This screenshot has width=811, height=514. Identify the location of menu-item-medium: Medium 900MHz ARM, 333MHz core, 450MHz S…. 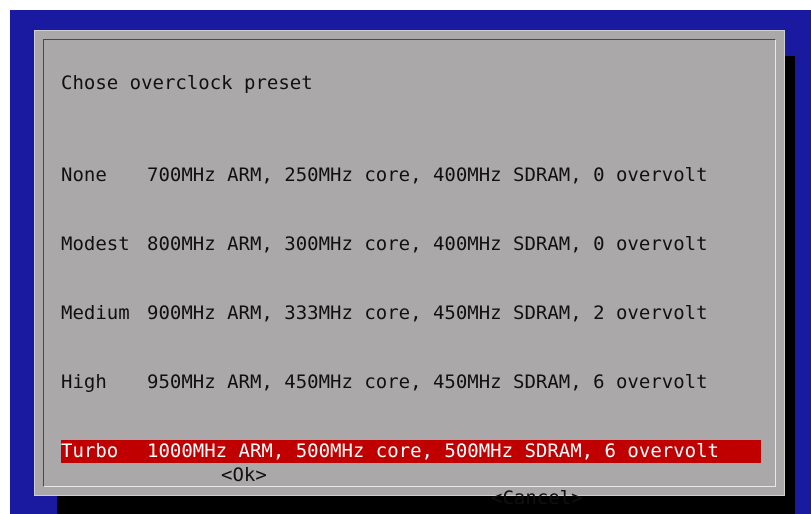
(411, 313).